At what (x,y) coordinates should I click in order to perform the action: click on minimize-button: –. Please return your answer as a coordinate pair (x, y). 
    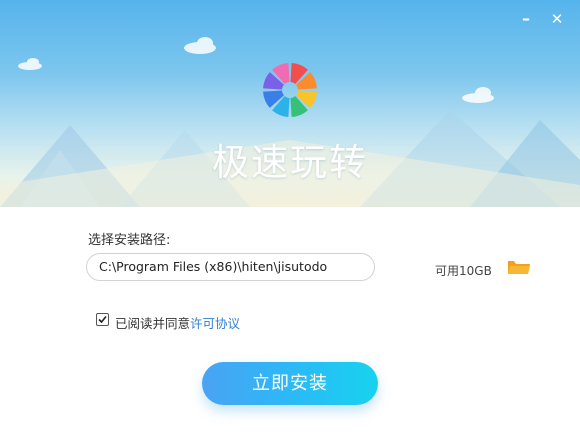
    Looking at the image, I should click on (526, 19).